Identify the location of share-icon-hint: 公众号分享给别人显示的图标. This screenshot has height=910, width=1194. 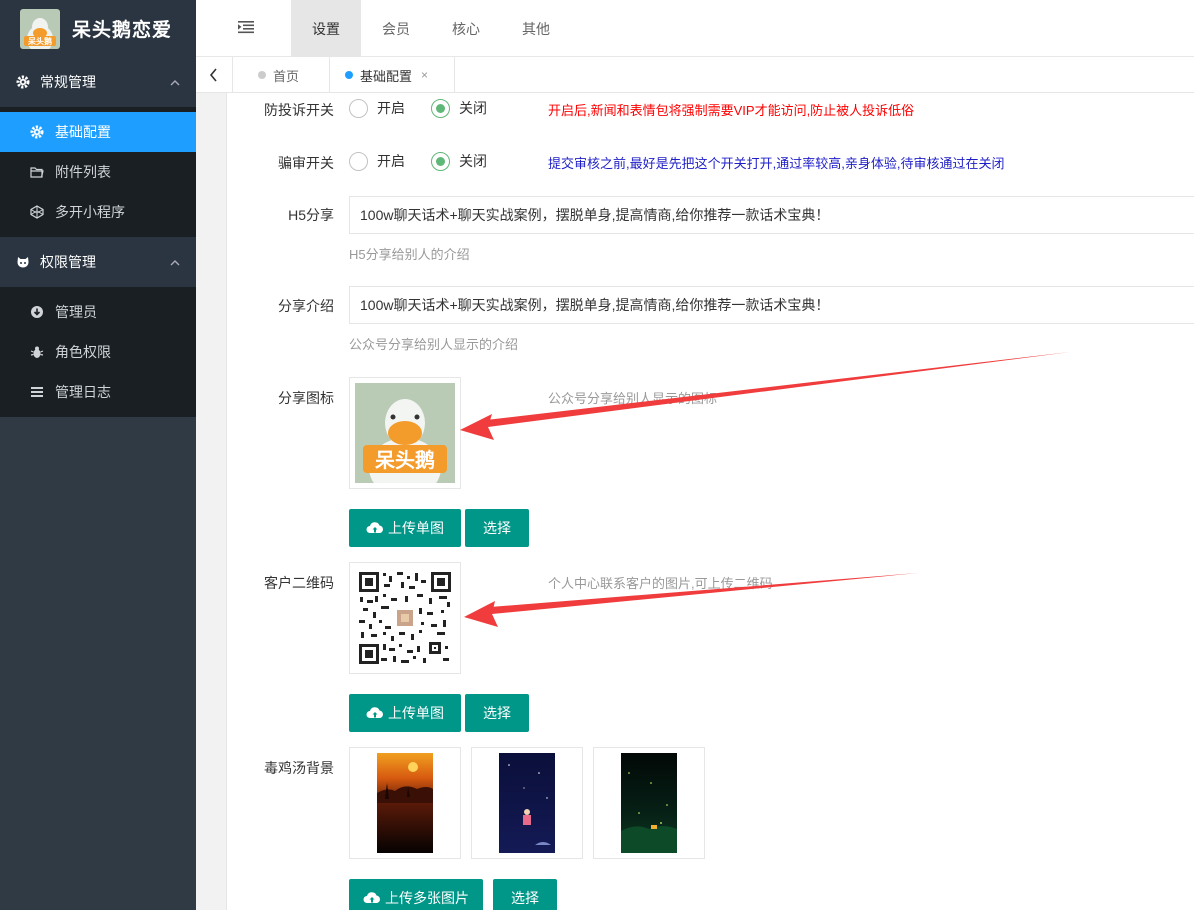
(633, 398).